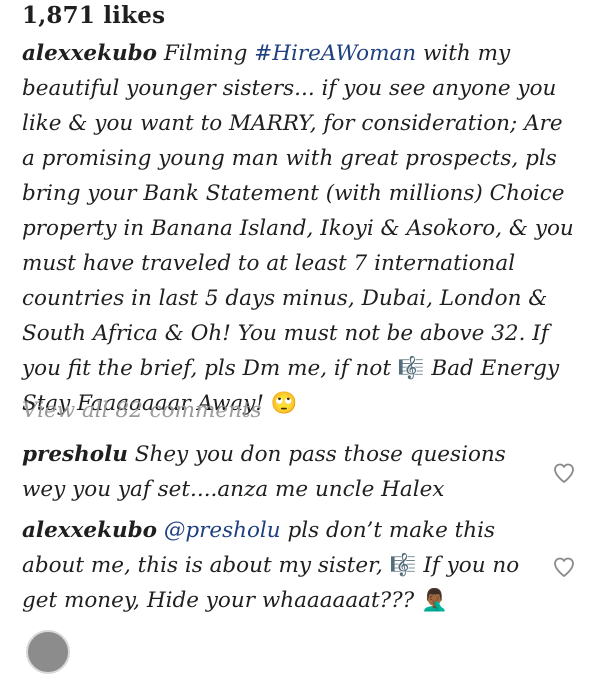 This screenshot has width=601, height=674. What do you see at coordinates (206, 53) in the screenshot?
I see `caption-text-1: Filming` at bounding box center [206, 53].